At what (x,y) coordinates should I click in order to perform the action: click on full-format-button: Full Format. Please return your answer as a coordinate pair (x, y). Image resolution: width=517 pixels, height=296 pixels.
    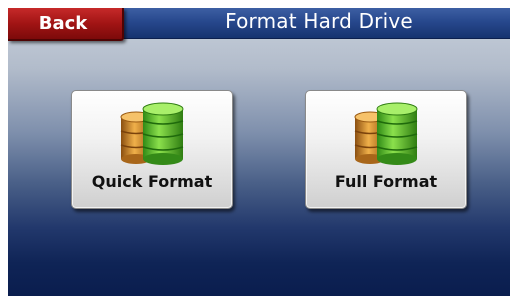
    Looking at the image, I should click on (386, 149).